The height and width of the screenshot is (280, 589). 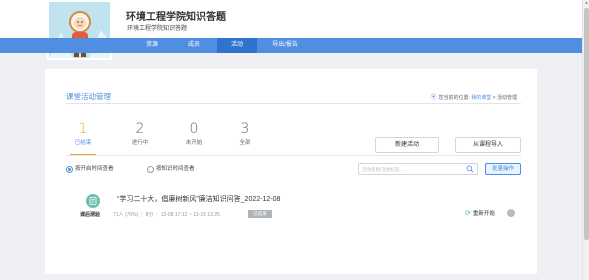 What do you see at coordinates (194, 45) in the screenshot?
I see `nav-item-members: 成员` at bounding box center [194, 45].